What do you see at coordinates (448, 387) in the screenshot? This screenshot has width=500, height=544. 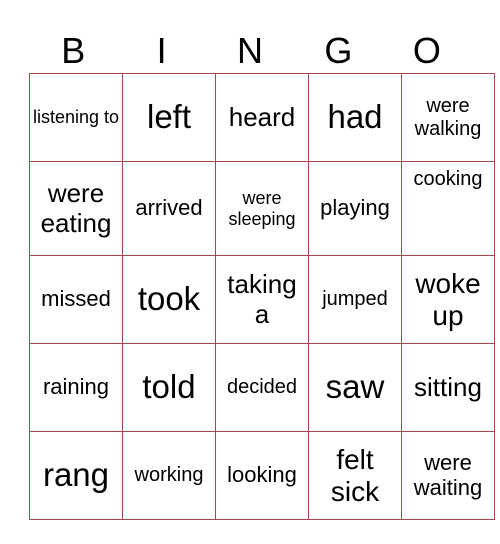 I see `bingo-cell: sitting` at bounding box center [448, 387].